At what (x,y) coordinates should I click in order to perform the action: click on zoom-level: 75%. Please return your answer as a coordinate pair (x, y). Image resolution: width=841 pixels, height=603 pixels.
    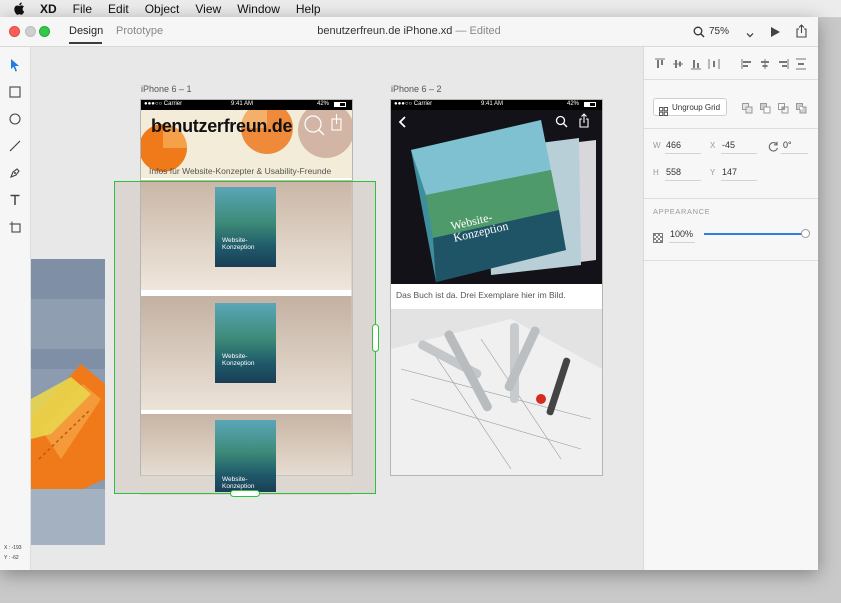
    Looking at the image, I should click on (719, 31).